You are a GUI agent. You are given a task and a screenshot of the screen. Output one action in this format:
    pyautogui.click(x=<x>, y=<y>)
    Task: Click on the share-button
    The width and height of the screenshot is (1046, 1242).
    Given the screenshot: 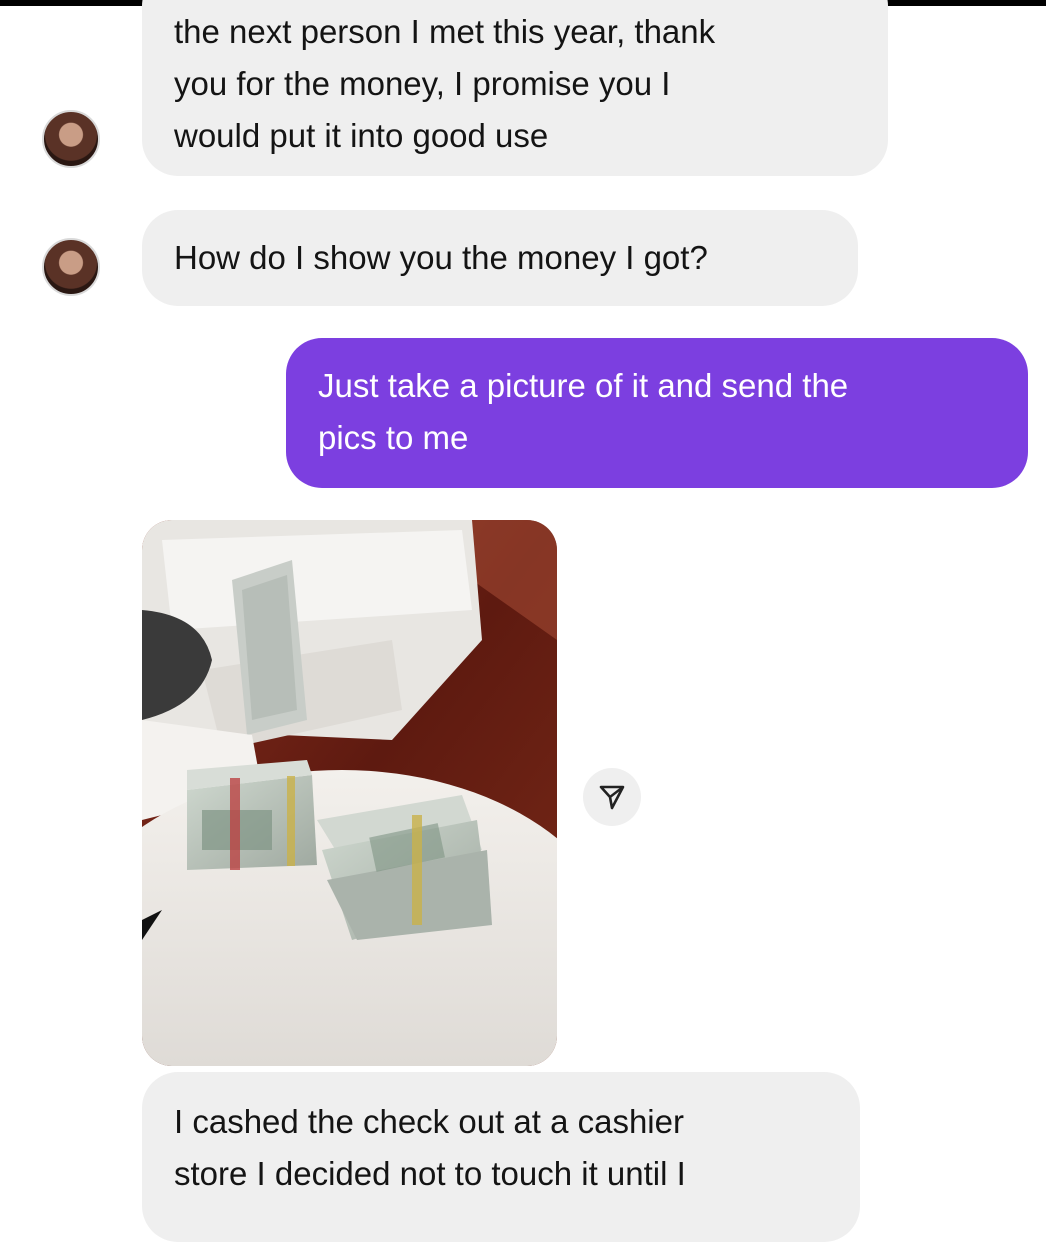 What is the action you would take?
    pyautogui.click(x=612, y=797)
    